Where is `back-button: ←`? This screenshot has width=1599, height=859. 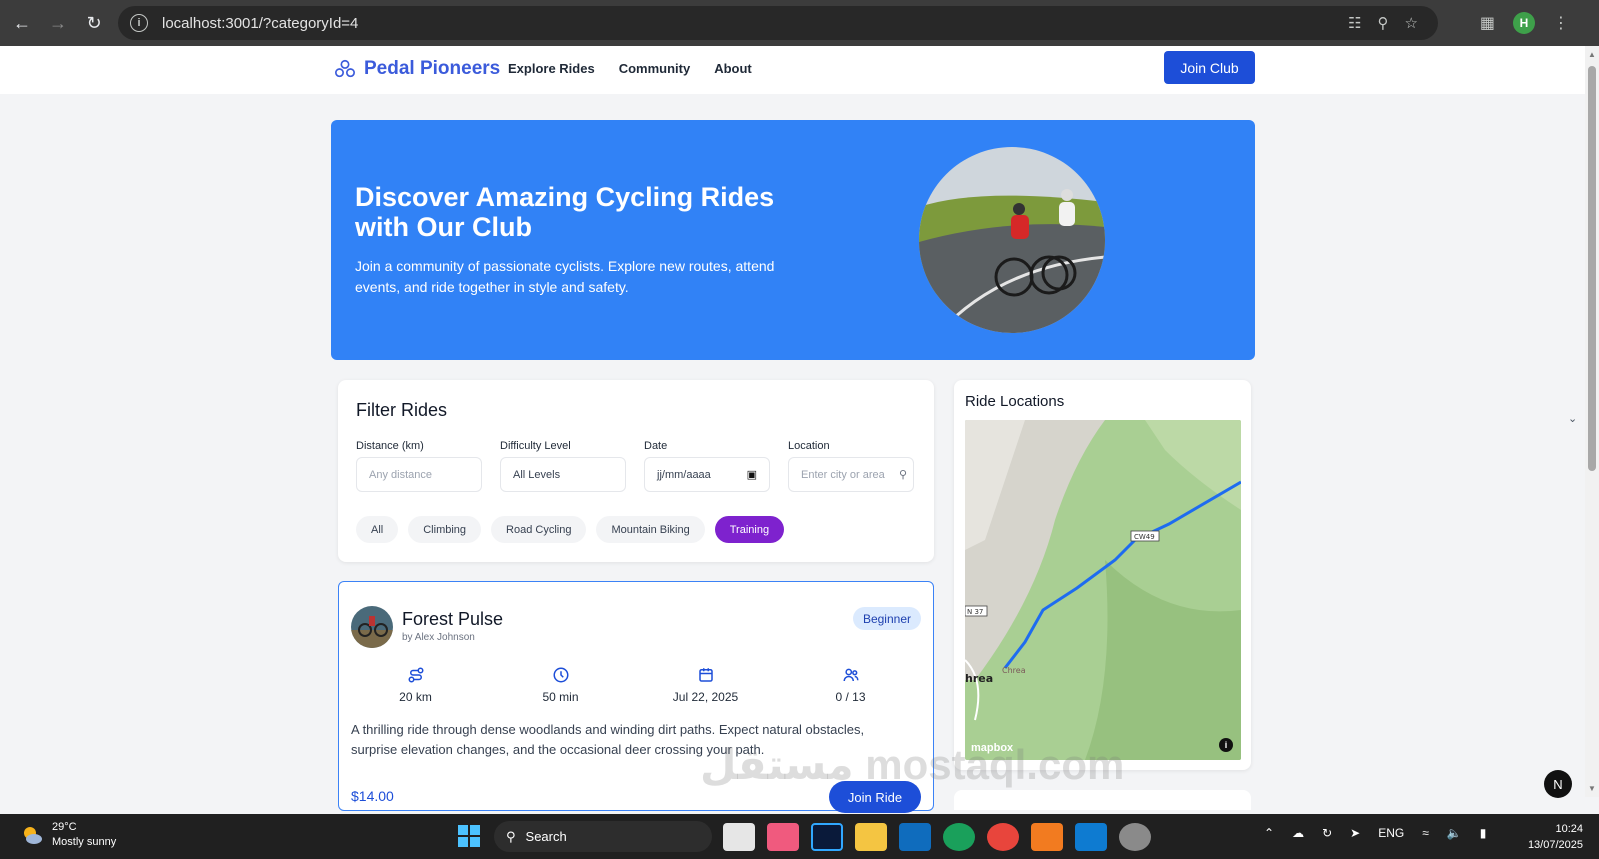 back-button: ← is located at coordinates (22, 23).